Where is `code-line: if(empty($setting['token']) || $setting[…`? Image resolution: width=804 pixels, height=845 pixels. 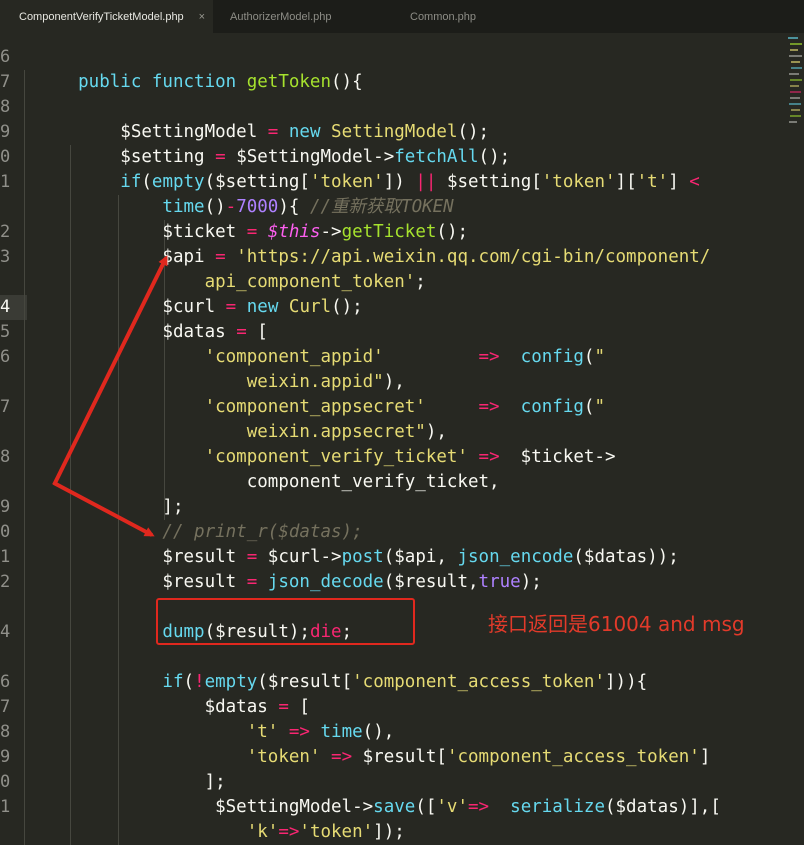
code-line: if(empty($setting['token']) || $setting[… is located at coordinates (368, 182).